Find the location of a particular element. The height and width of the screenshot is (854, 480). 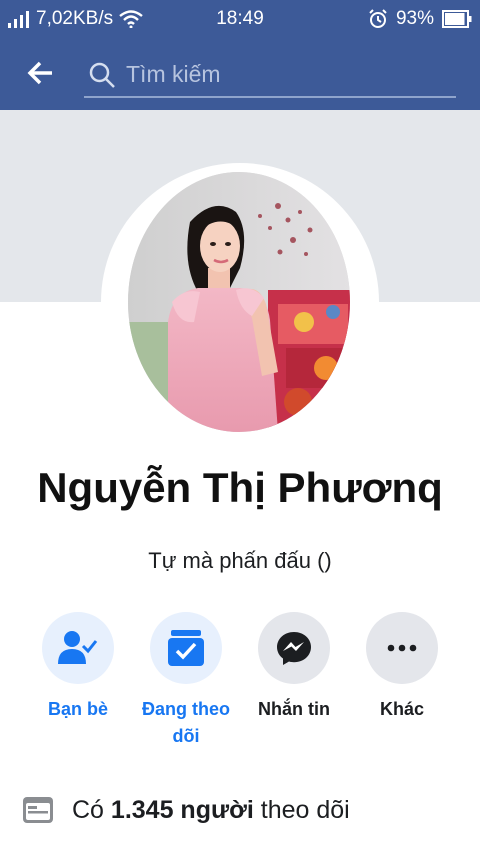

profile-picture is located at coordinates (239, 302).